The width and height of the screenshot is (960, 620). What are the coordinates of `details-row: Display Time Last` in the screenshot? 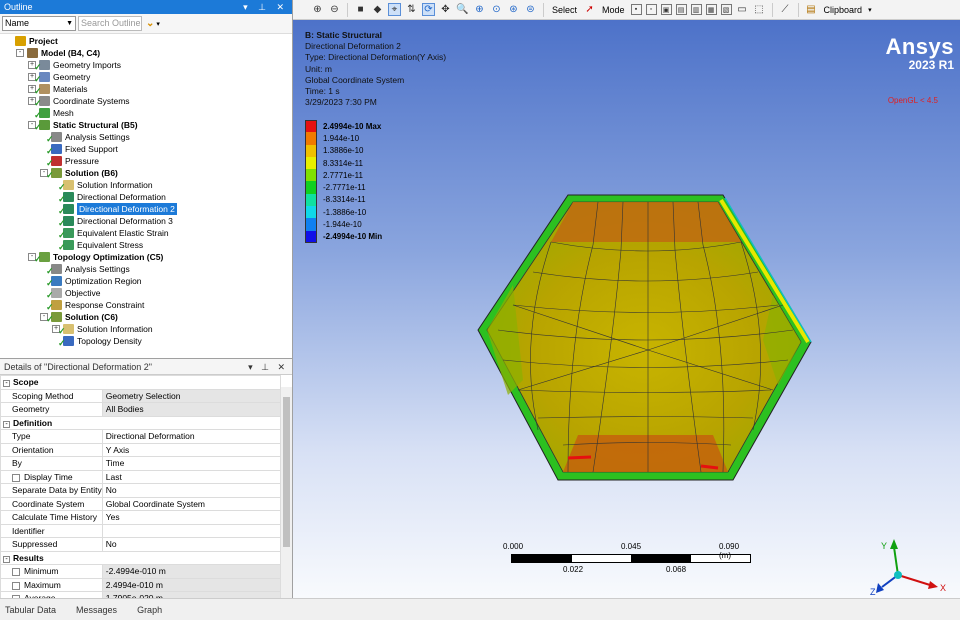 It's located at (141, 476).